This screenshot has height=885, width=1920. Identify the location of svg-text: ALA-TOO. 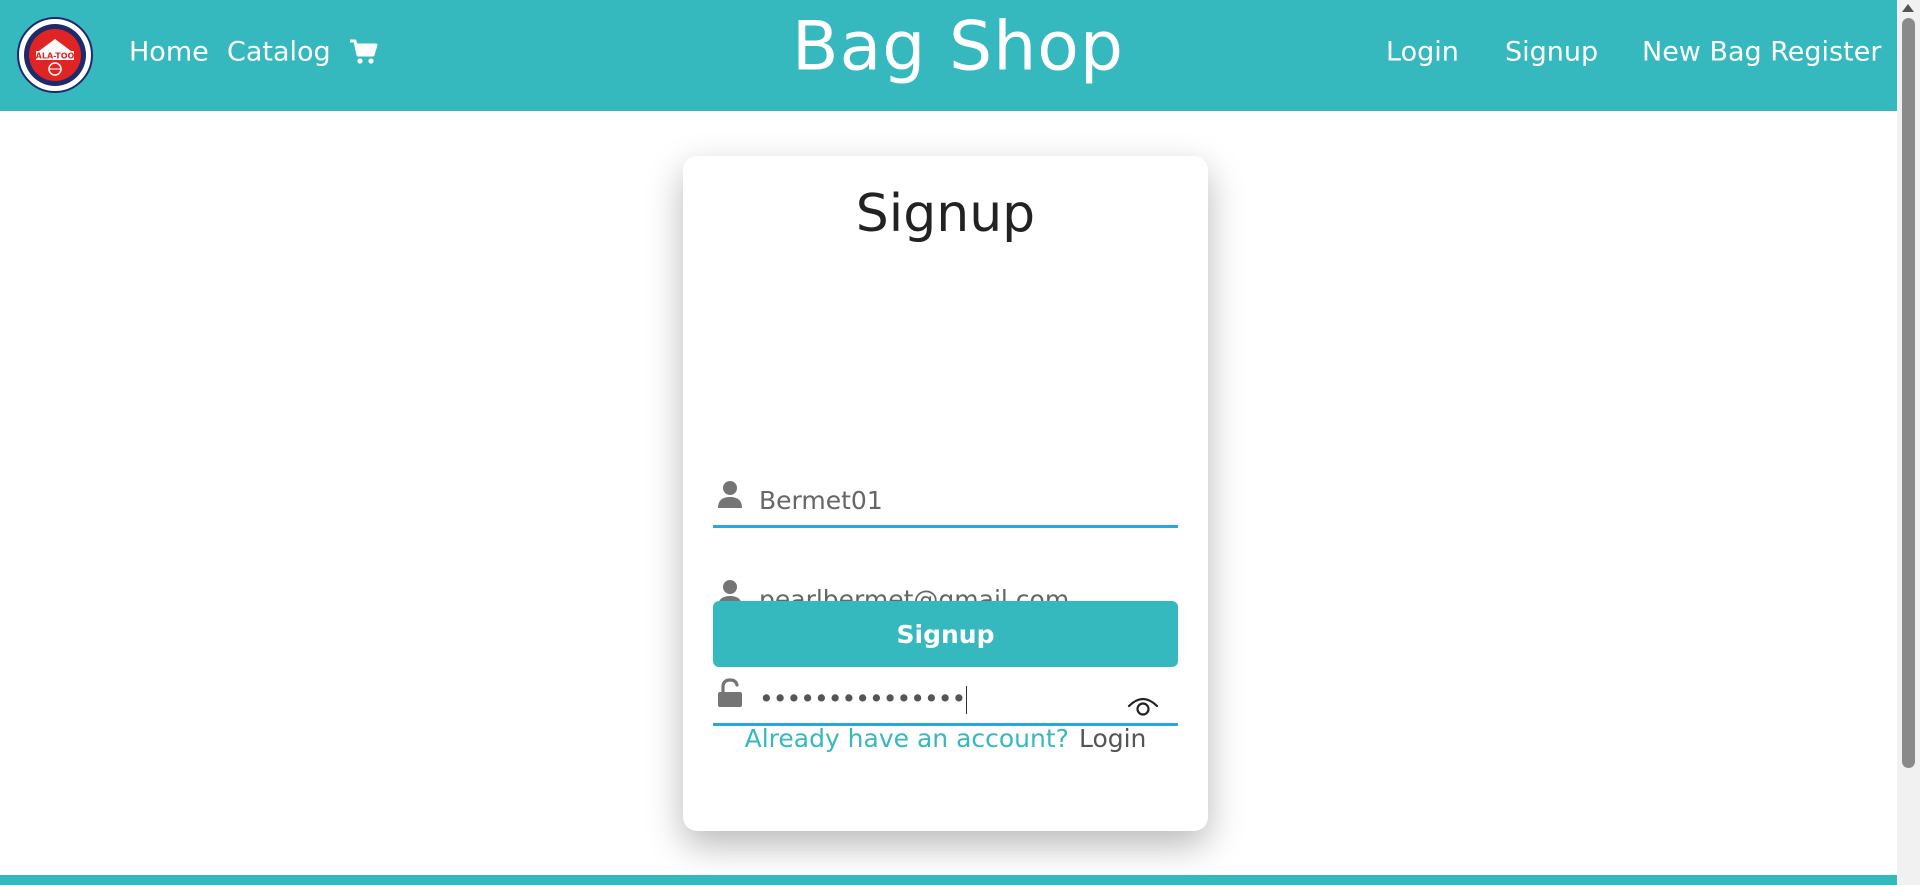
(55, 56).